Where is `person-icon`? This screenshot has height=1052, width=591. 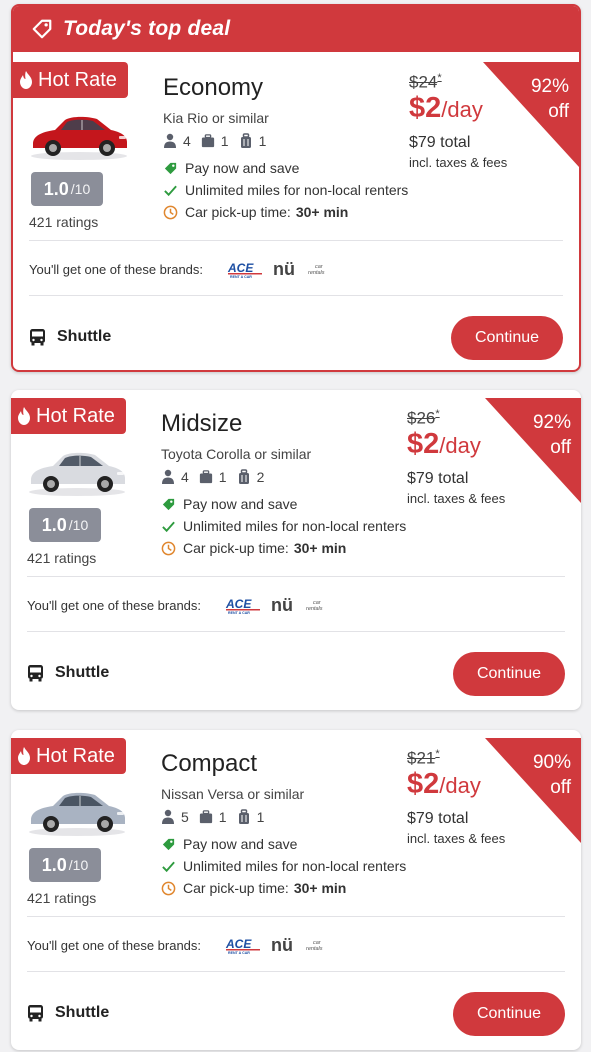
person-icon is located at coordinates (170, 140).